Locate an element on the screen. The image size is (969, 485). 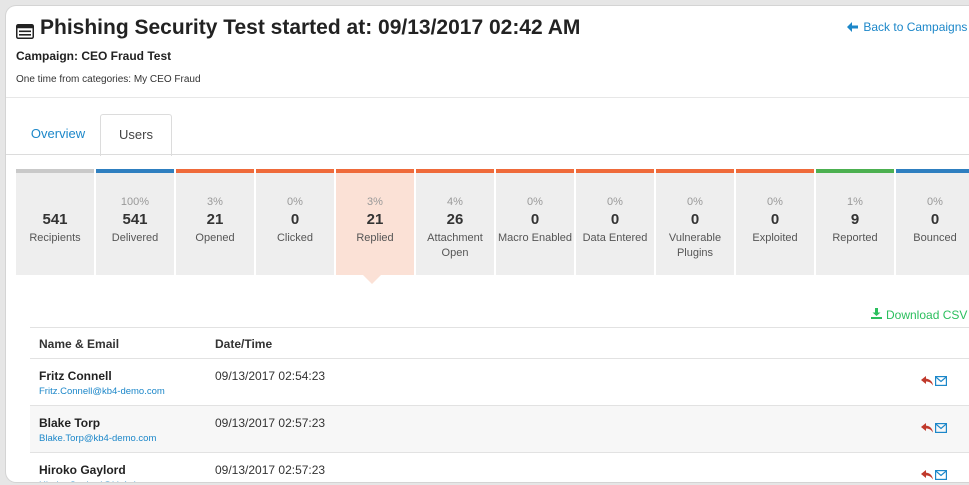
tab-bar: Overview Users is located at coordinates (487, 135).